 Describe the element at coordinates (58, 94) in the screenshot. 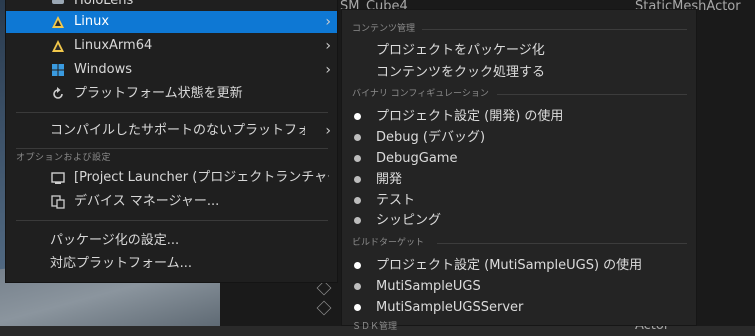

I see `refresh-icon` at that location.